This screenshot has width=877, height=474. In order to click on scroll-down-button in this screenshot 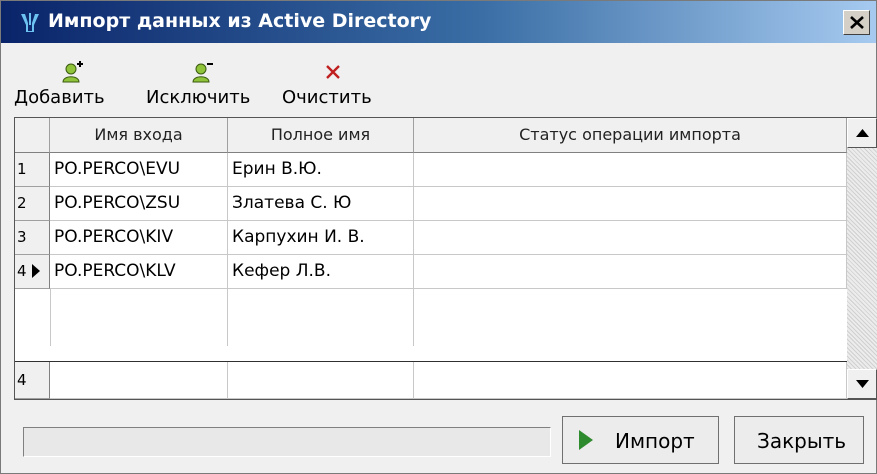, I will do `click(862, 384)`.